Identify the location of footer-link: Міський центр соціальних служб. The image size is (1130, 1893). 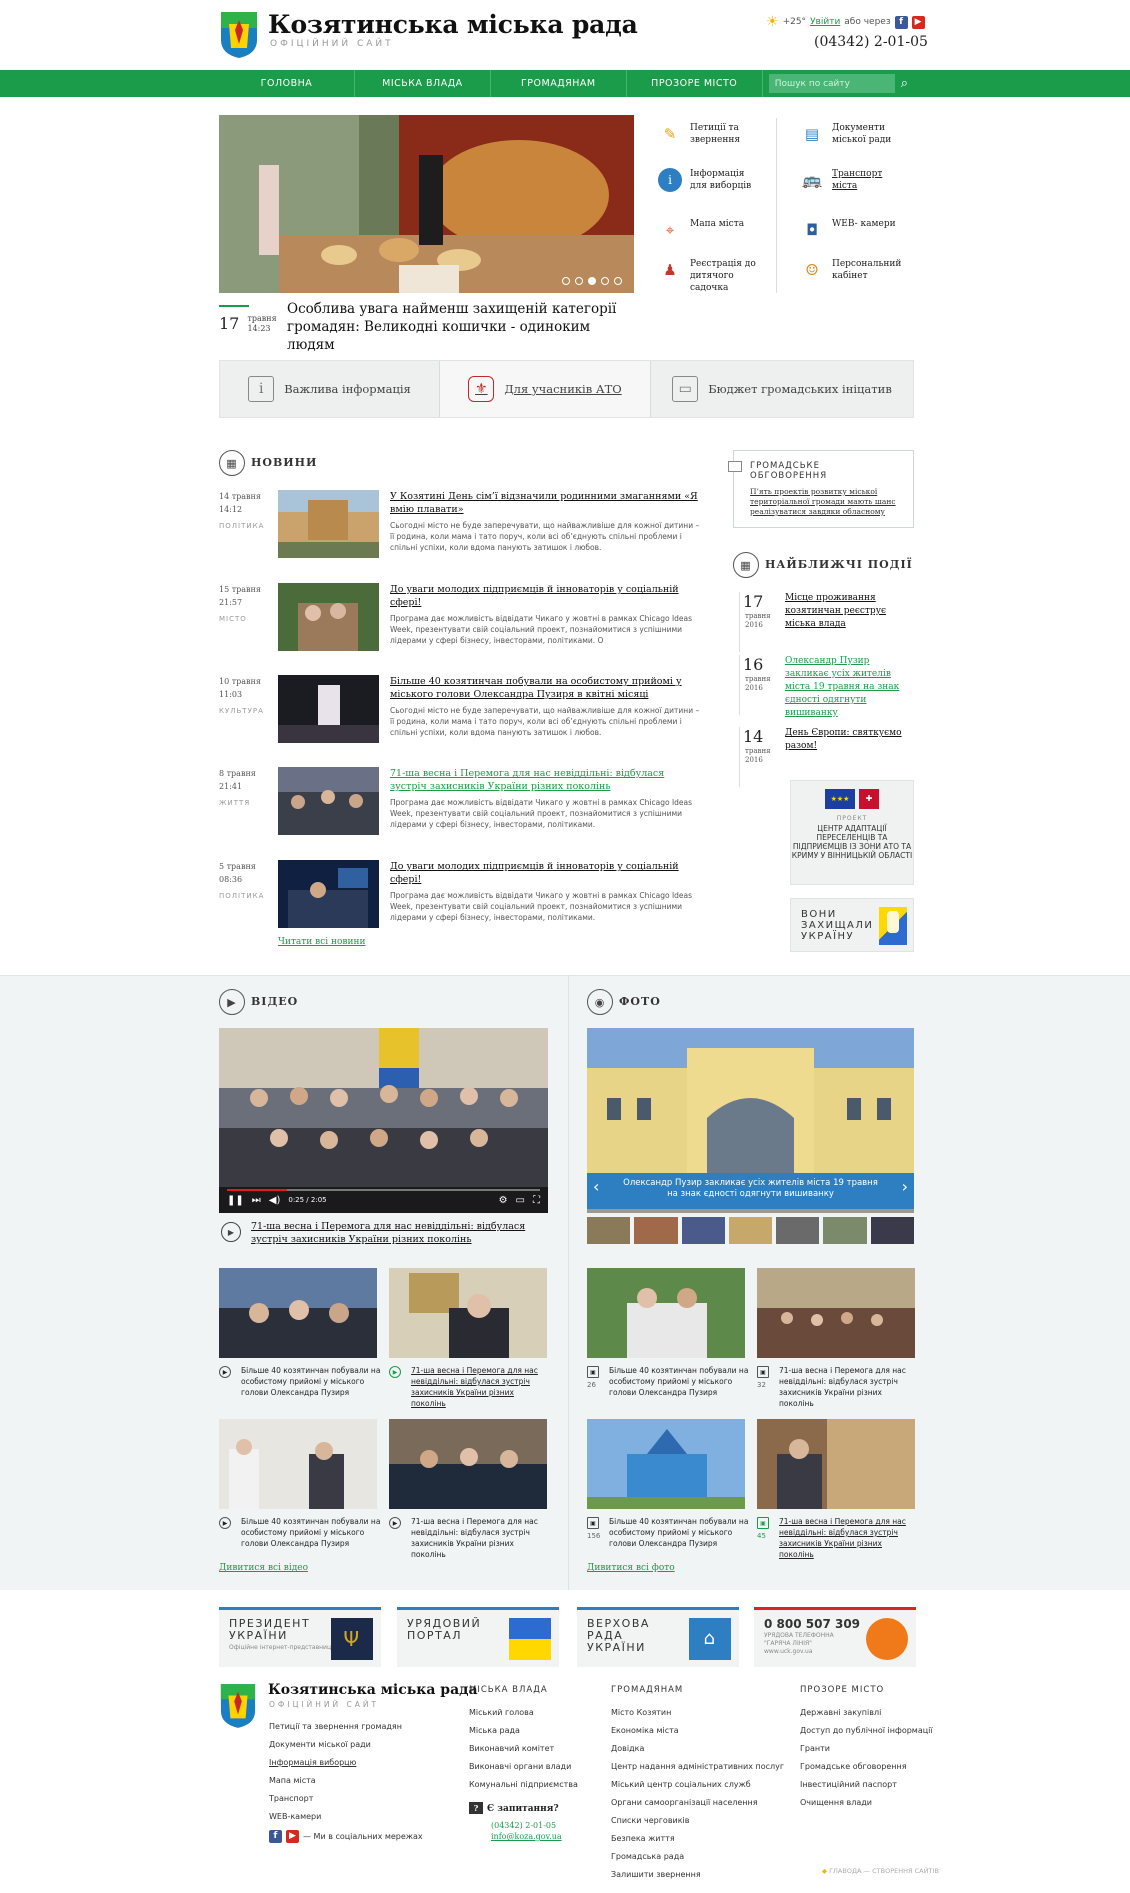
(697, 1785).